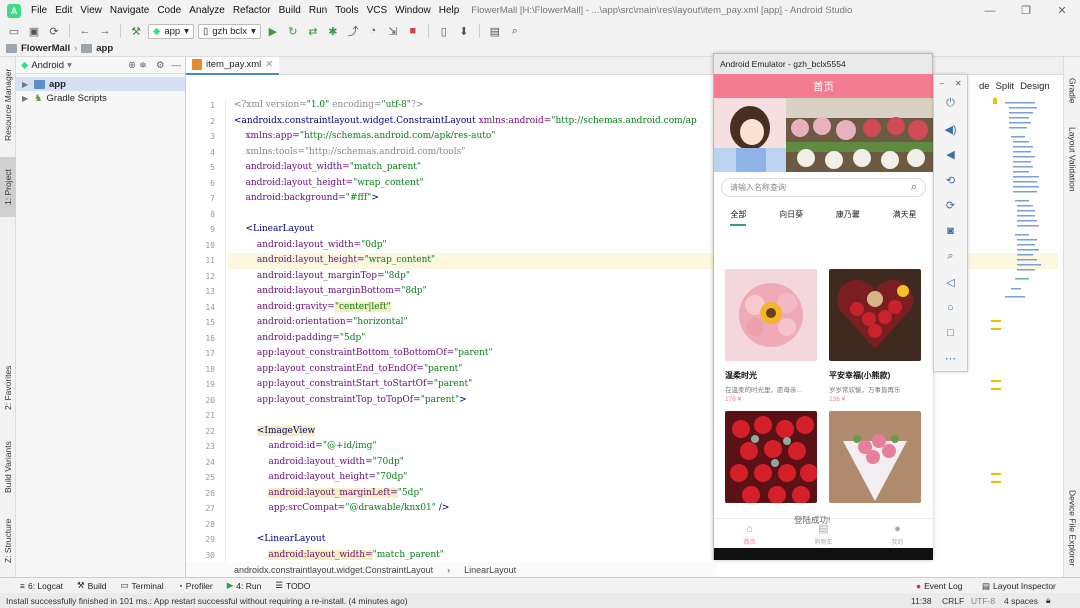 This screenshot has height=608, width=1080. What do you see at coordinates (1072, 528) in the screenshot?
I see `tab-device-file-explorer: Device File Explorer` at bounding box center [1072, 528].